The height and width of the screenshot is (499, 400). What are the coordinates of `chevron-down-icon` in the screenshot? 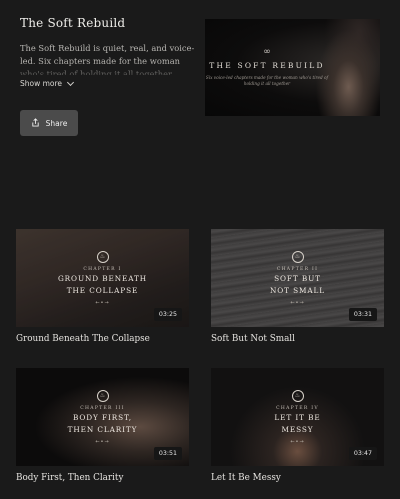 It's located at (71, 82).